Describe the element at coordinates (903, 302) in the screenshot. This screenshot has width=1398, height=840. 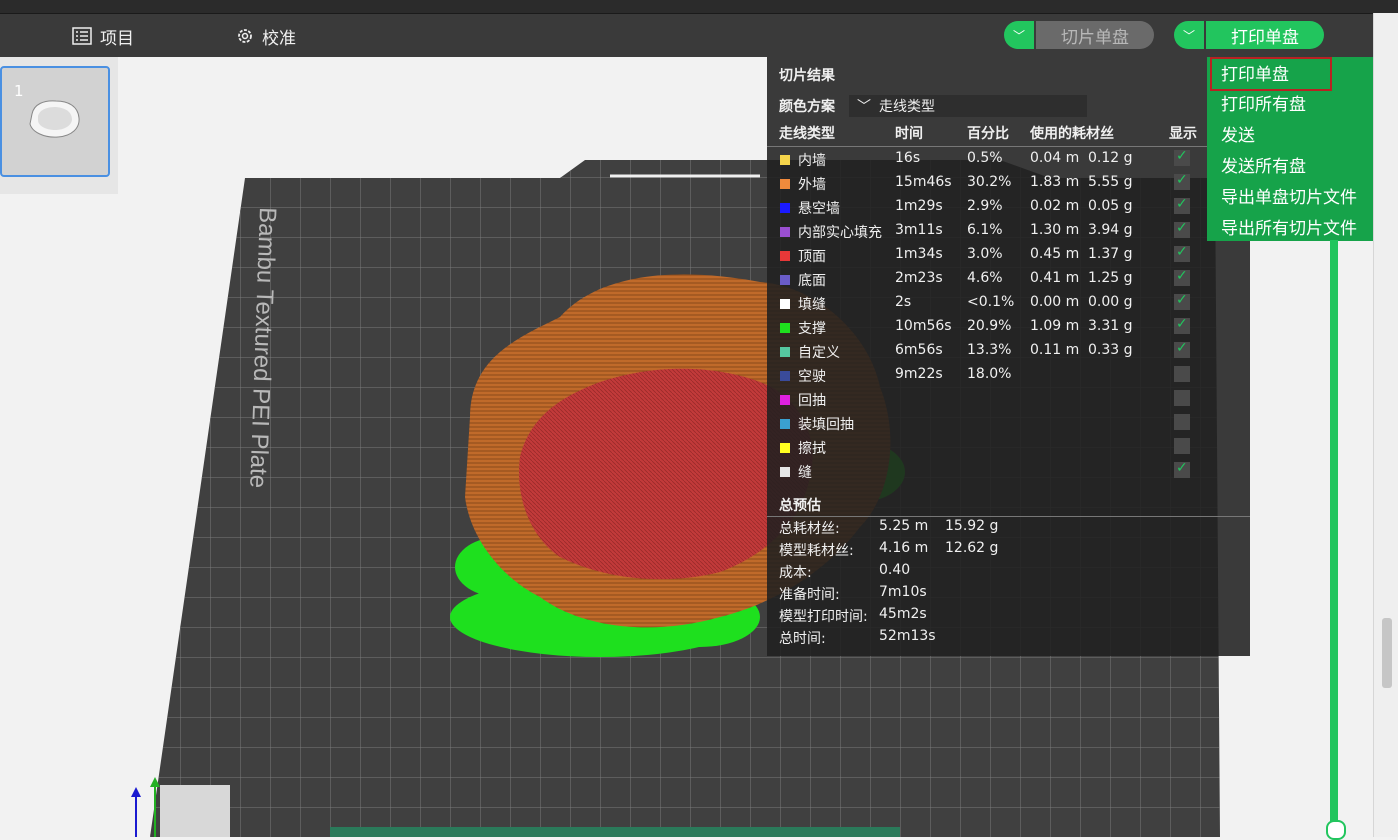
I see `line-type-time: 2s` at that location.